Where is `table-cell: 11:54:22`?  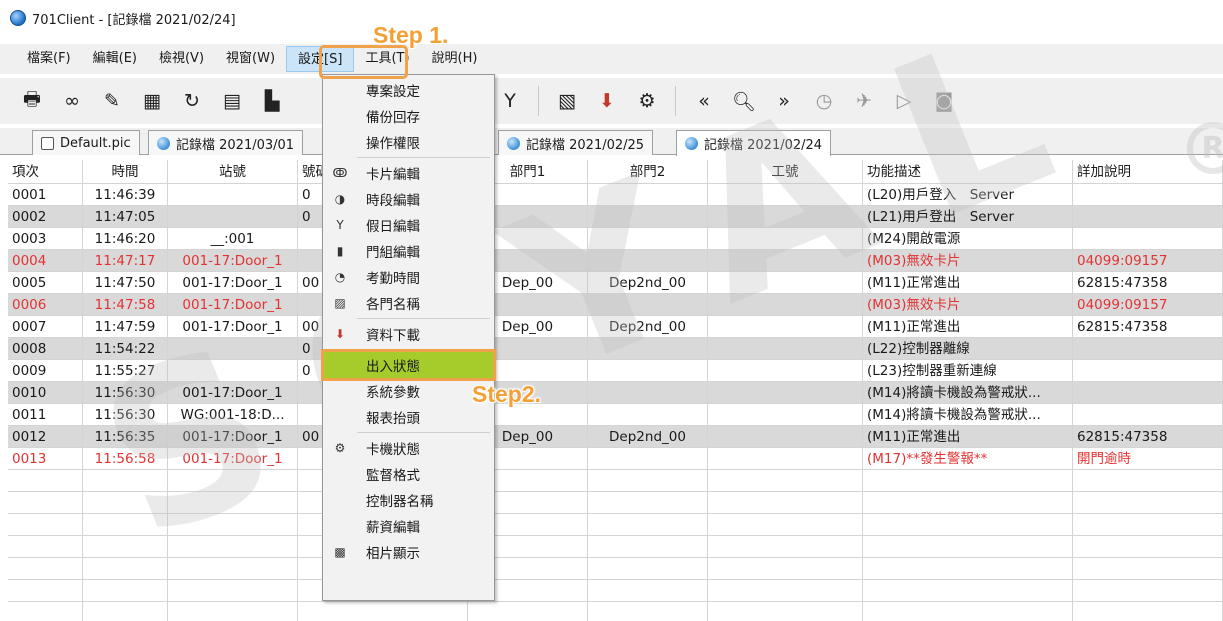 table-cell: 11:54:22 is located at coordinates (125, 349).